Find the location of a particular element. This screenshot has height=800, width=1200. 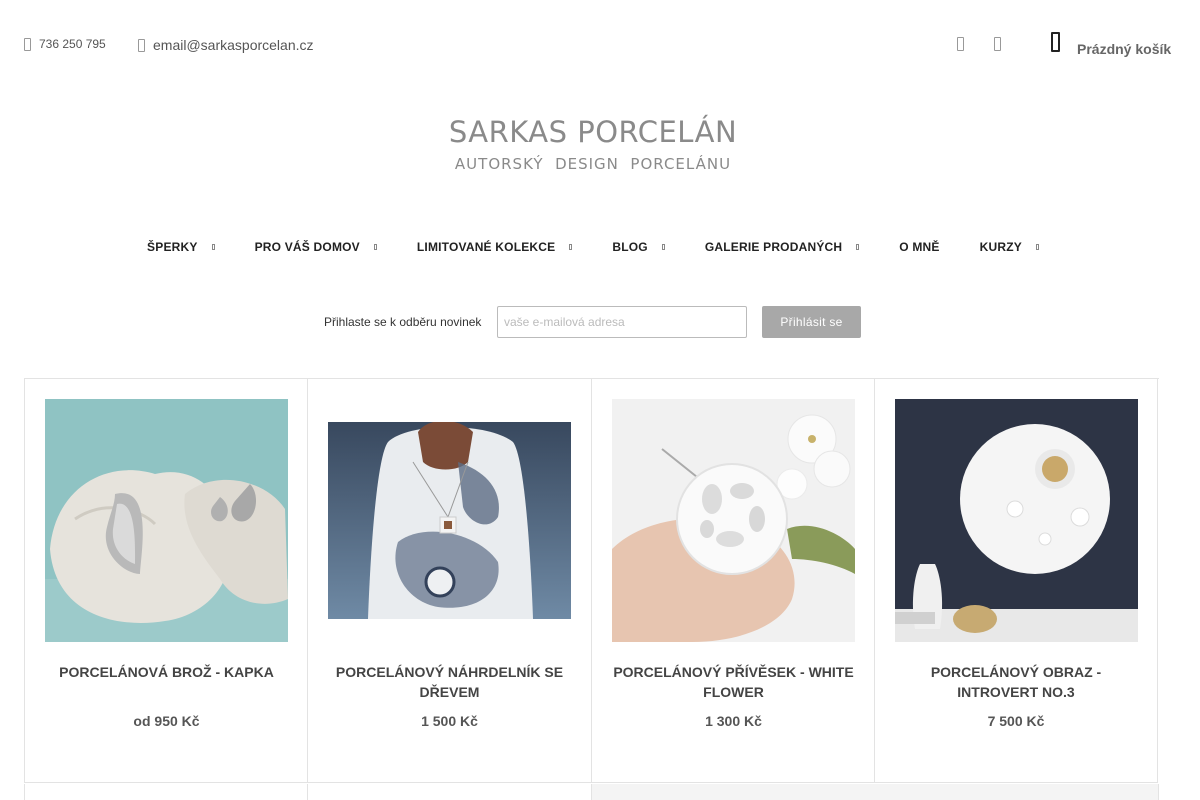

next-product-row is located at coordinates (591, 792).